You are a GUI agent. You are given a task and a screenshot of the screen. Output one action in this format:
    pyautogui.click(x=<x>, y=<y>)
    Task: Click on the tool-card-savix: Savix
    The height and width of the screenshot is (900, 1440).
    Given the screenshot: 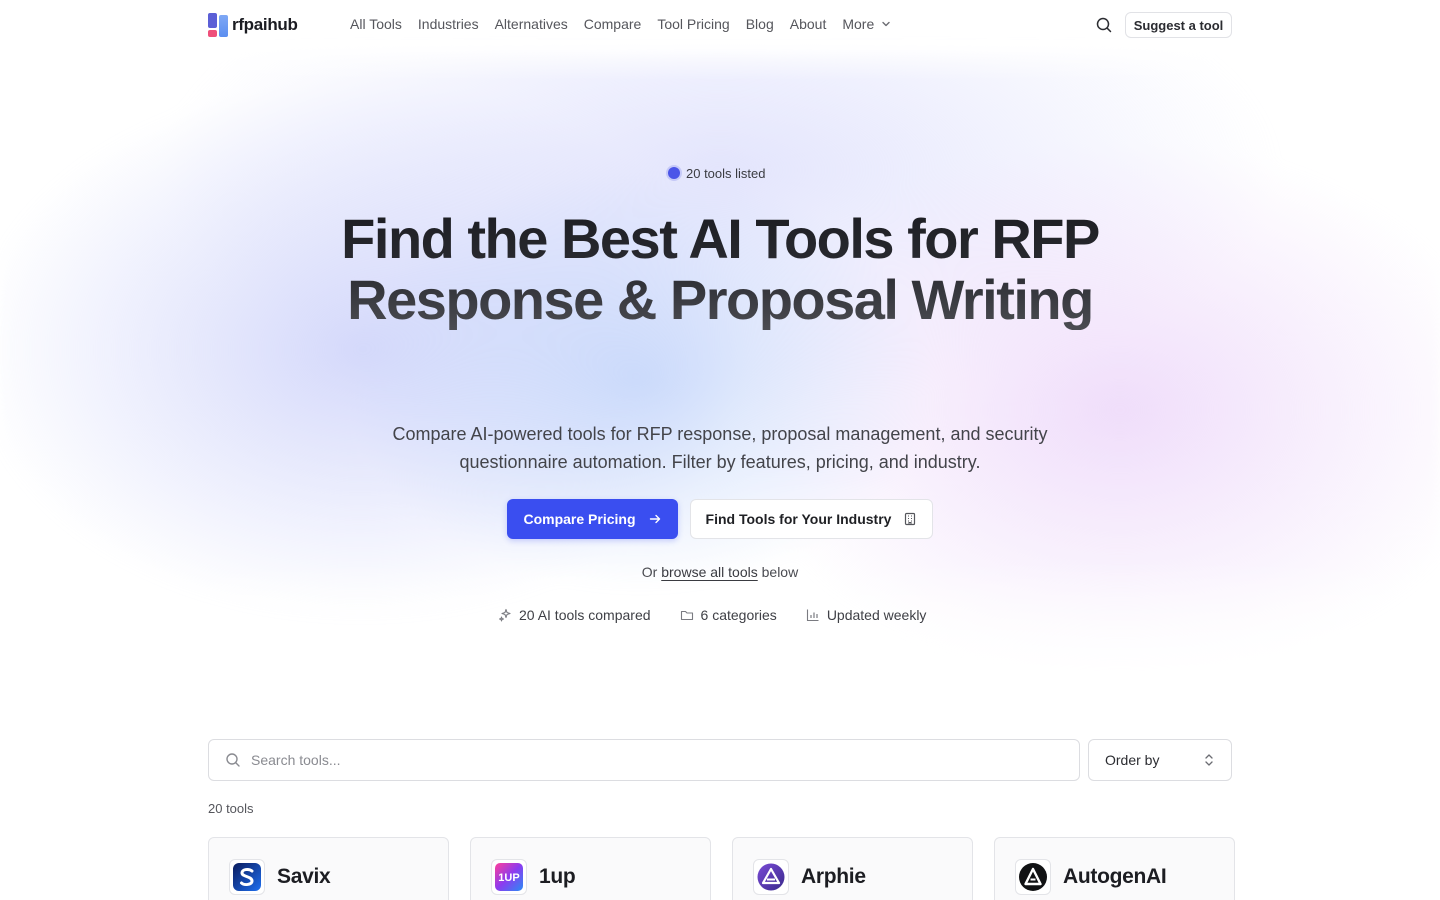 What is the action you would take?
    pyautogui.click(x=328, y=868)
    